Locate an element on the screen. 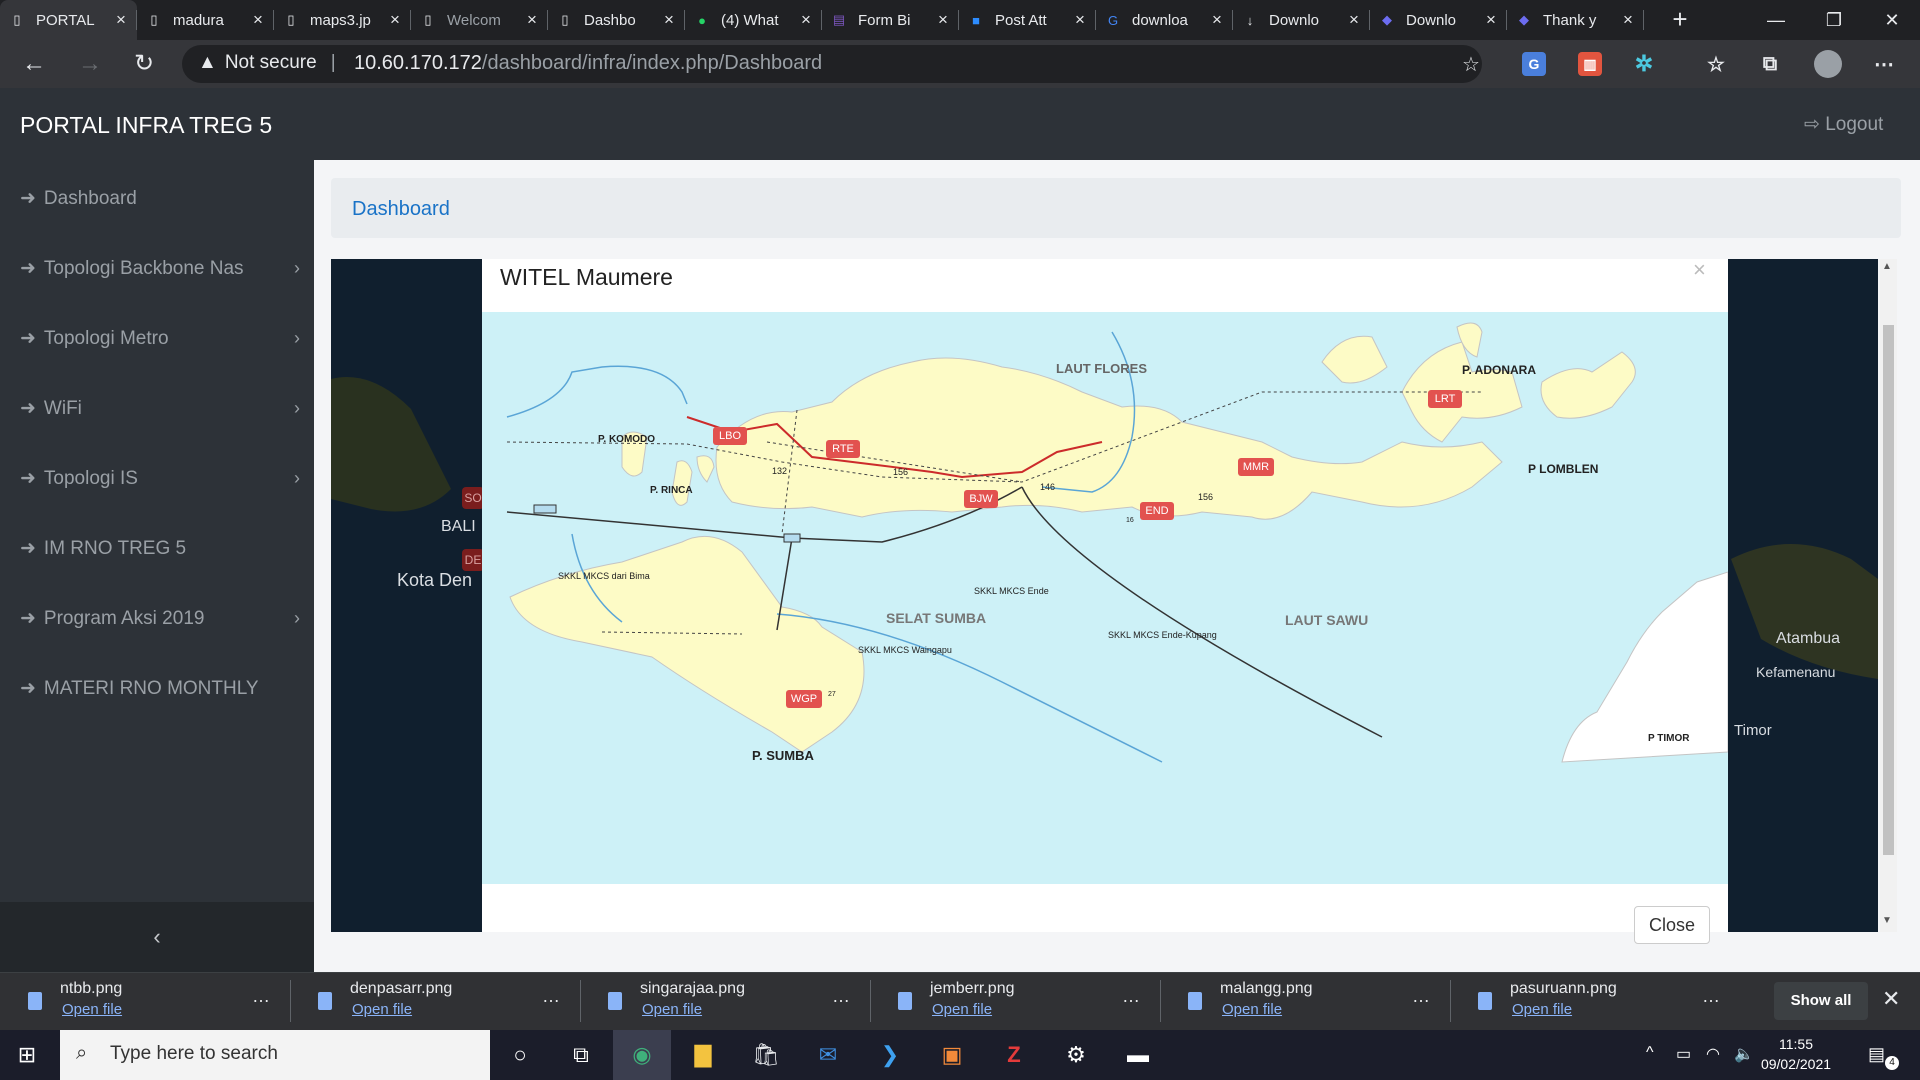 The height and width of the screenshot is (1080, 1920). restore-button: ❐ is located at coordinates (1834, 20).